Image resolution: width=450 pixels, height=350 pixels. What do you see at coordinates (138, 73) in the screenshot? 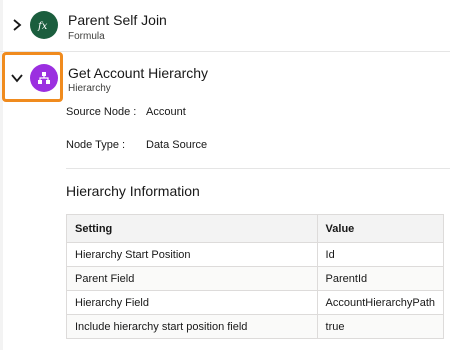
I see `node-title: Get Account Hierarchy` at bounding box center [138, 73].